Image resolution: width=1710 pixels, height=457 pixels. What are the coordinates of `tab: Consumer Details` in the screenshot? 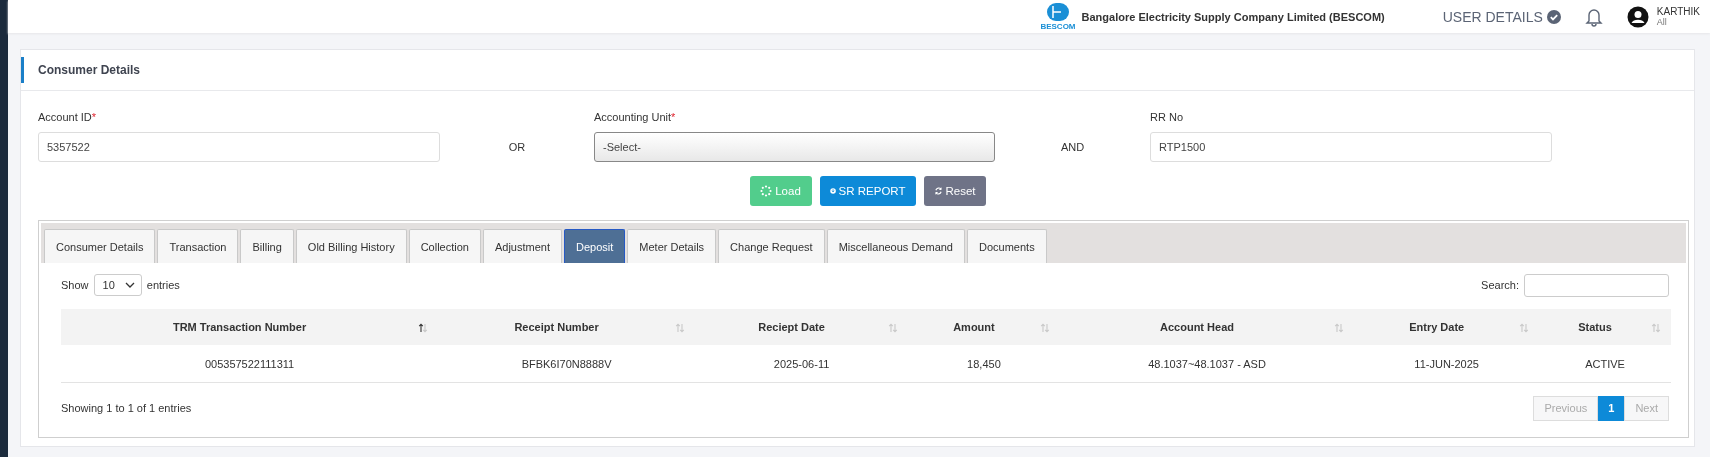 It's located at (100, 246).